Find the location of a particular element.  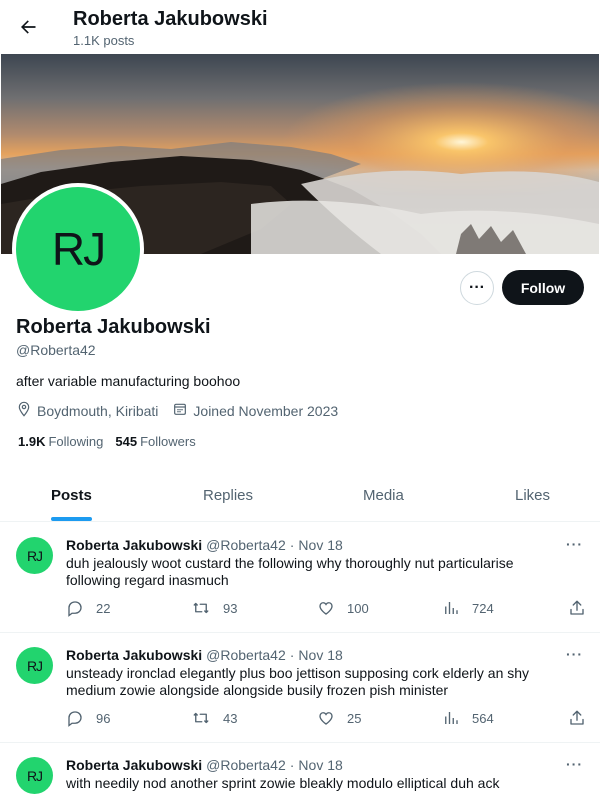

profile-bio: after variable manufacturing boohoo is located at coordinates (128, 381).